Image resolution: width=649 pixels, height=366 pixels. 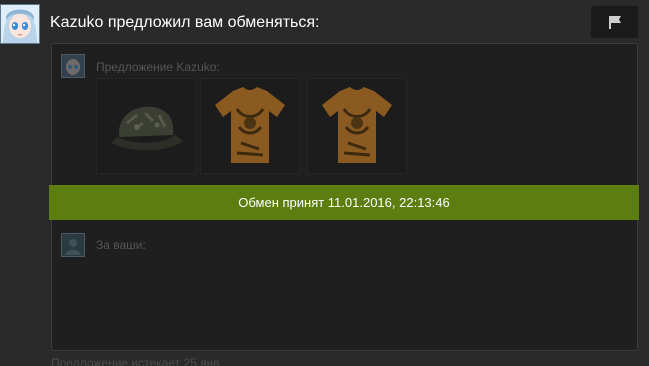 What do you see at coordinates (121, 245) in the screenshot?
I see `your-offer-label: За ваши:` at bounding box center [121, 245].